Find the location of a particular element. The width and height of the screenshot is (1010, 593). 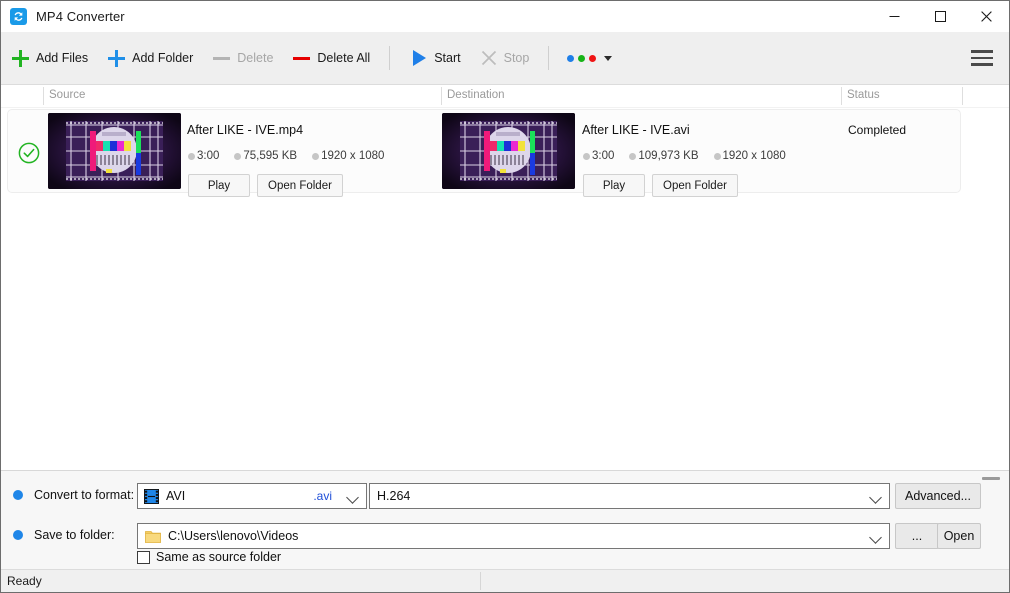

source-actions: Play Open Folder is located at coordinates (265, 185).